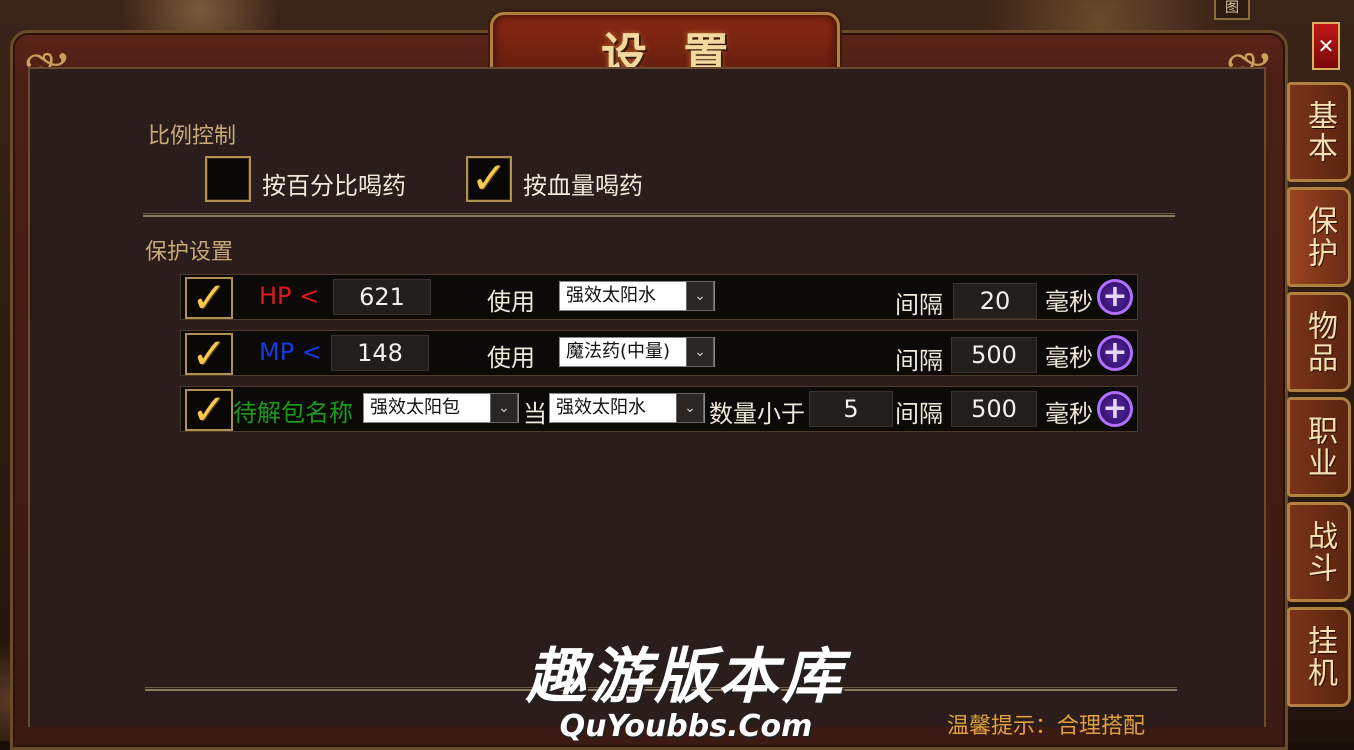  I want to click on mp-item-value: 魔法药(中量), so click(618, 351).